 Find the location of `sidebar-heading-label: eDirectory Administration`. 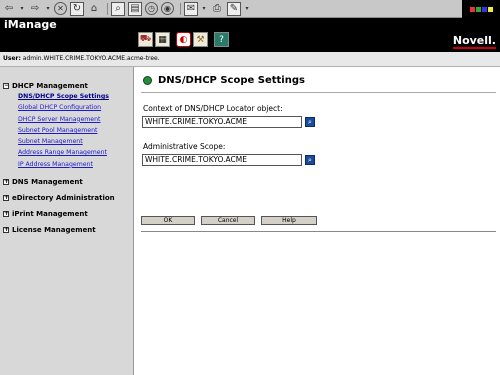

sidebar-heading-label: eDirectory Administration is located at coordinates (63, 198).